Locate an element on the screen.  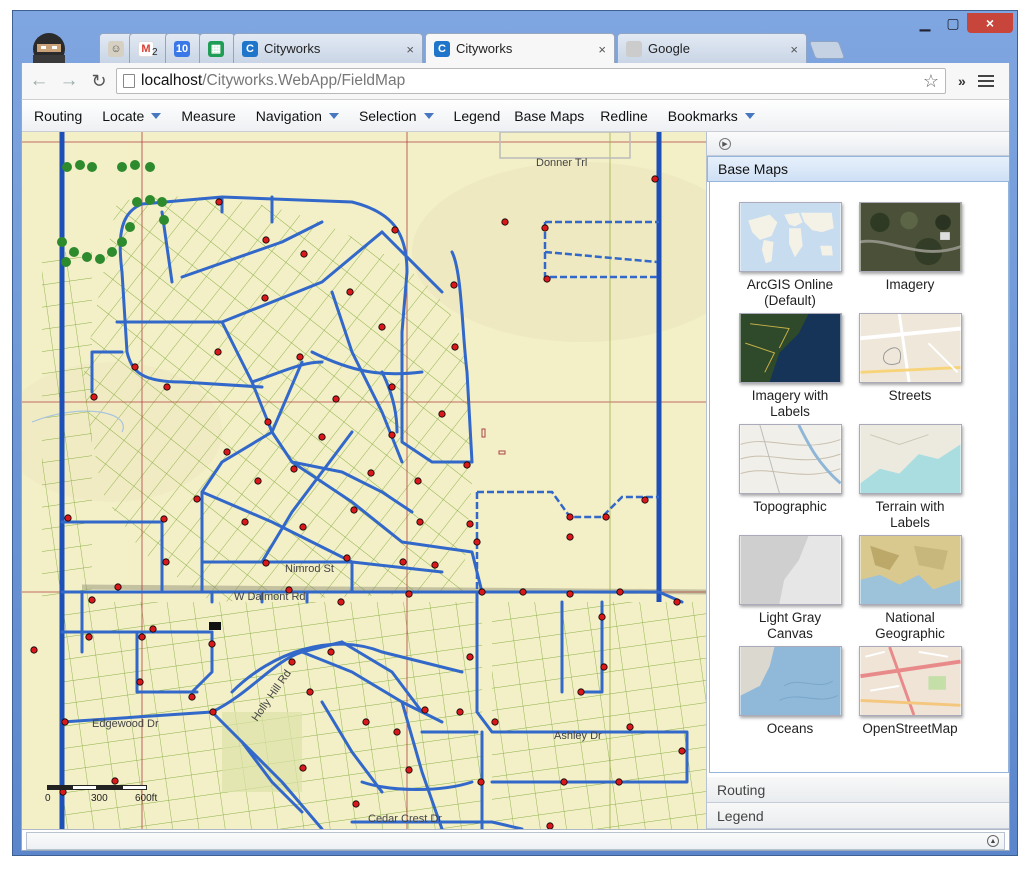
basemap-streets: Streets is located at coordinates (910, 368).